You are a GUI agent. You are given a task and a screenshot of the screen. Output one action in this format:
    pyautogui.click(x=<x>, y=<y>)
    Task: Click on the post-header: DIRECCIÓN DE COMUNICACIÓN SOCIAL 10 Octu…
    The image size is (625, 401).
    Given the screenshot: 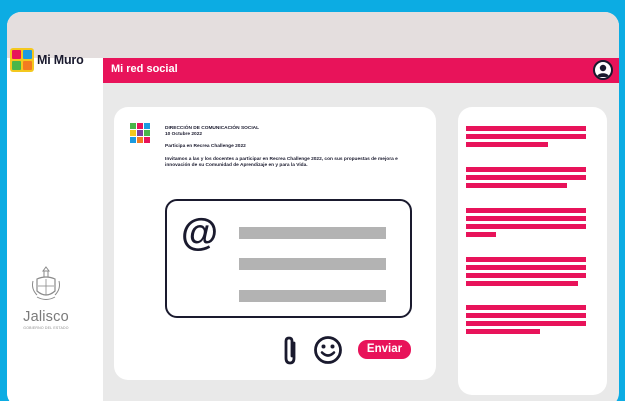 What is the action you would take?
    pyautogui.click(x=295, y=131)
    